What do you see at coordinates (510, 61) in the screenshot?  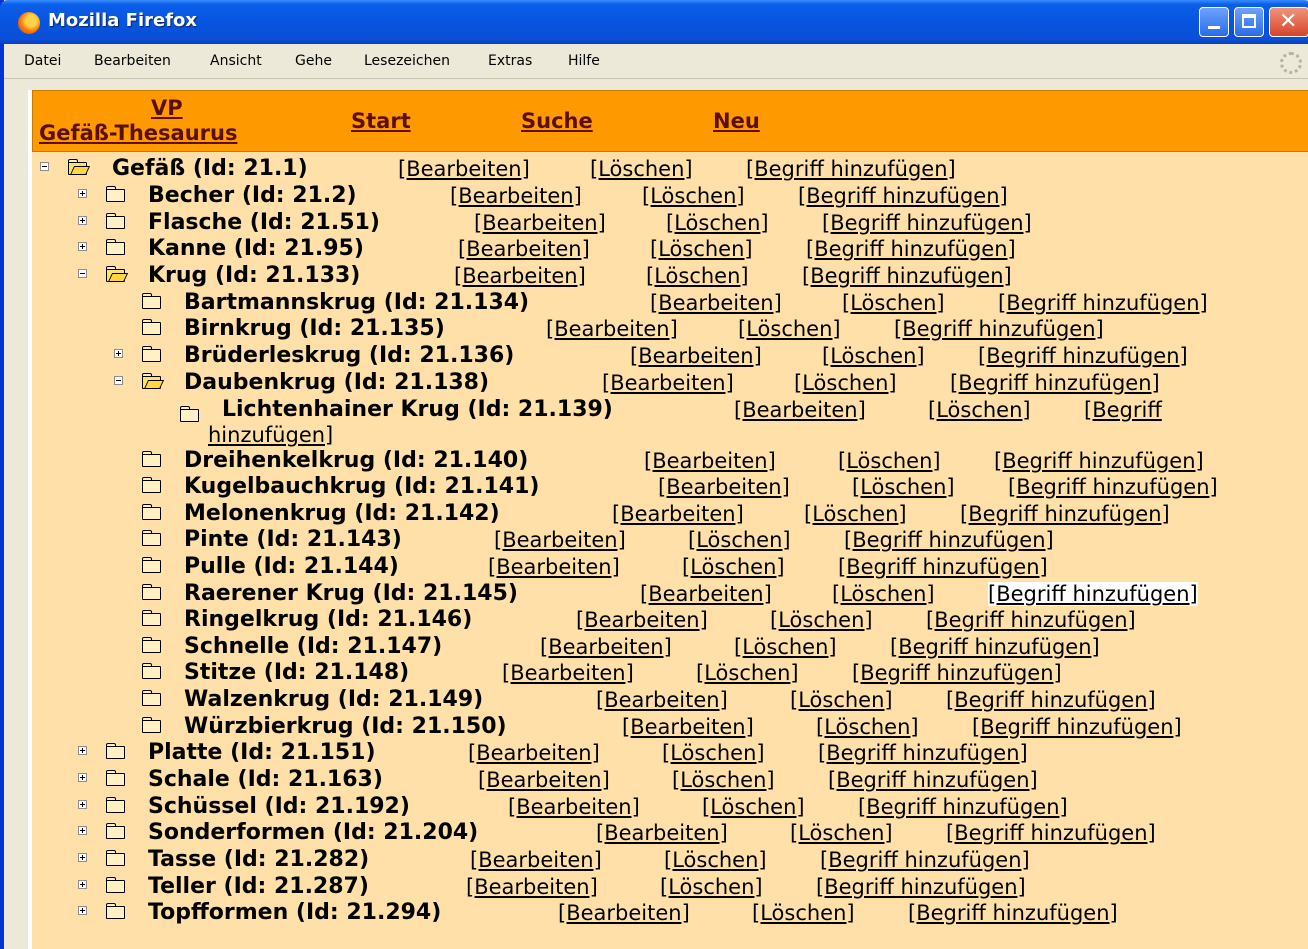 I see `menu-extras: Extras` at bounding box center [510, 61].